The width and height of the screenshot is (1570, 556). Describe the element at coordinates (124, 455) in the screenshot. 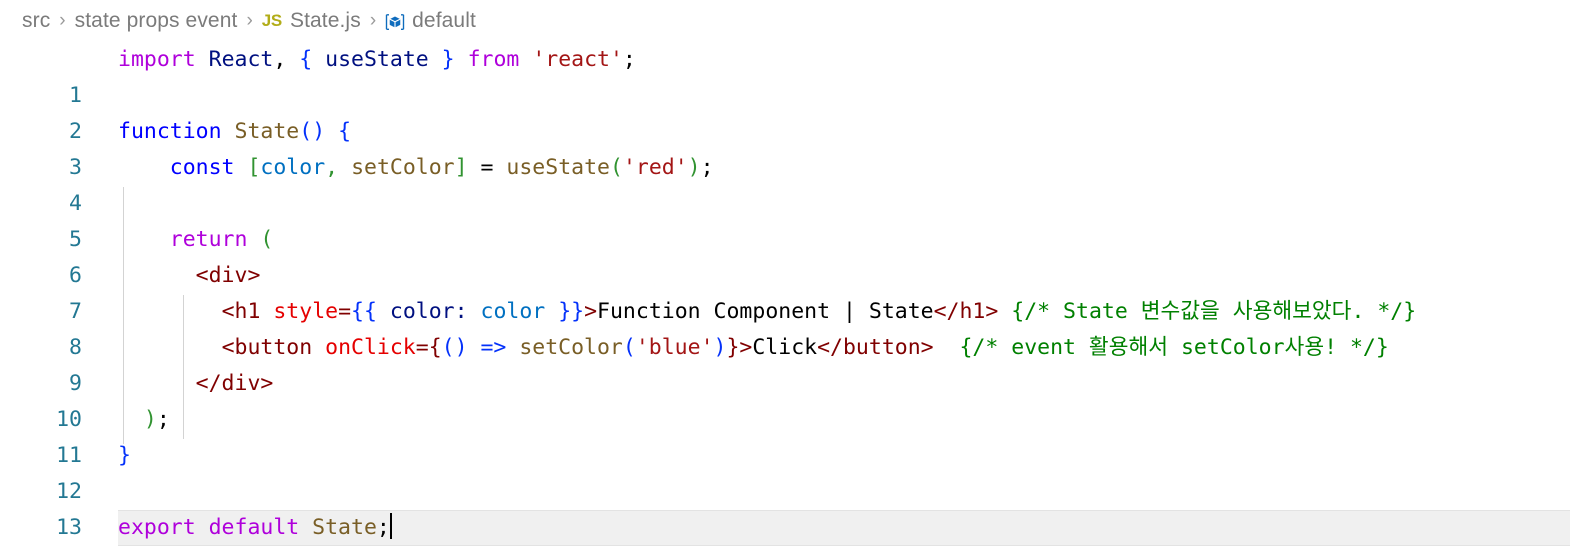

I see `code-text: }` at that location.